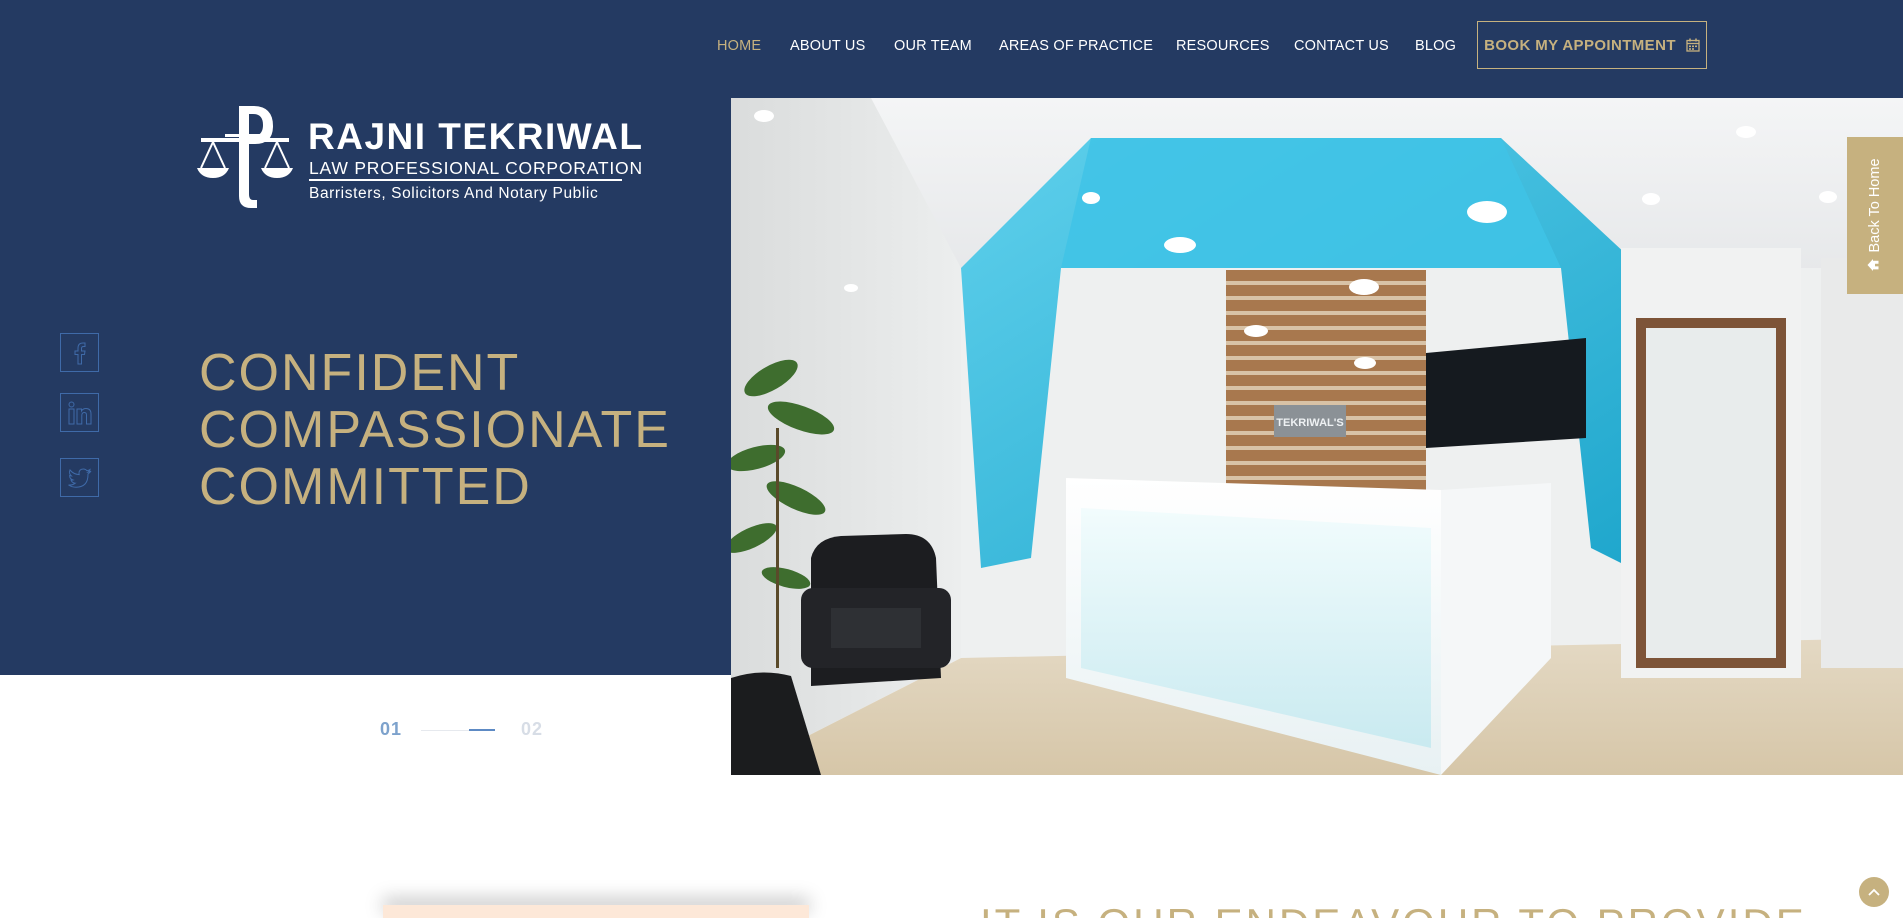 This screenshot has width=1903, height=918. I want to click on twitter-link, so click(79, 477).